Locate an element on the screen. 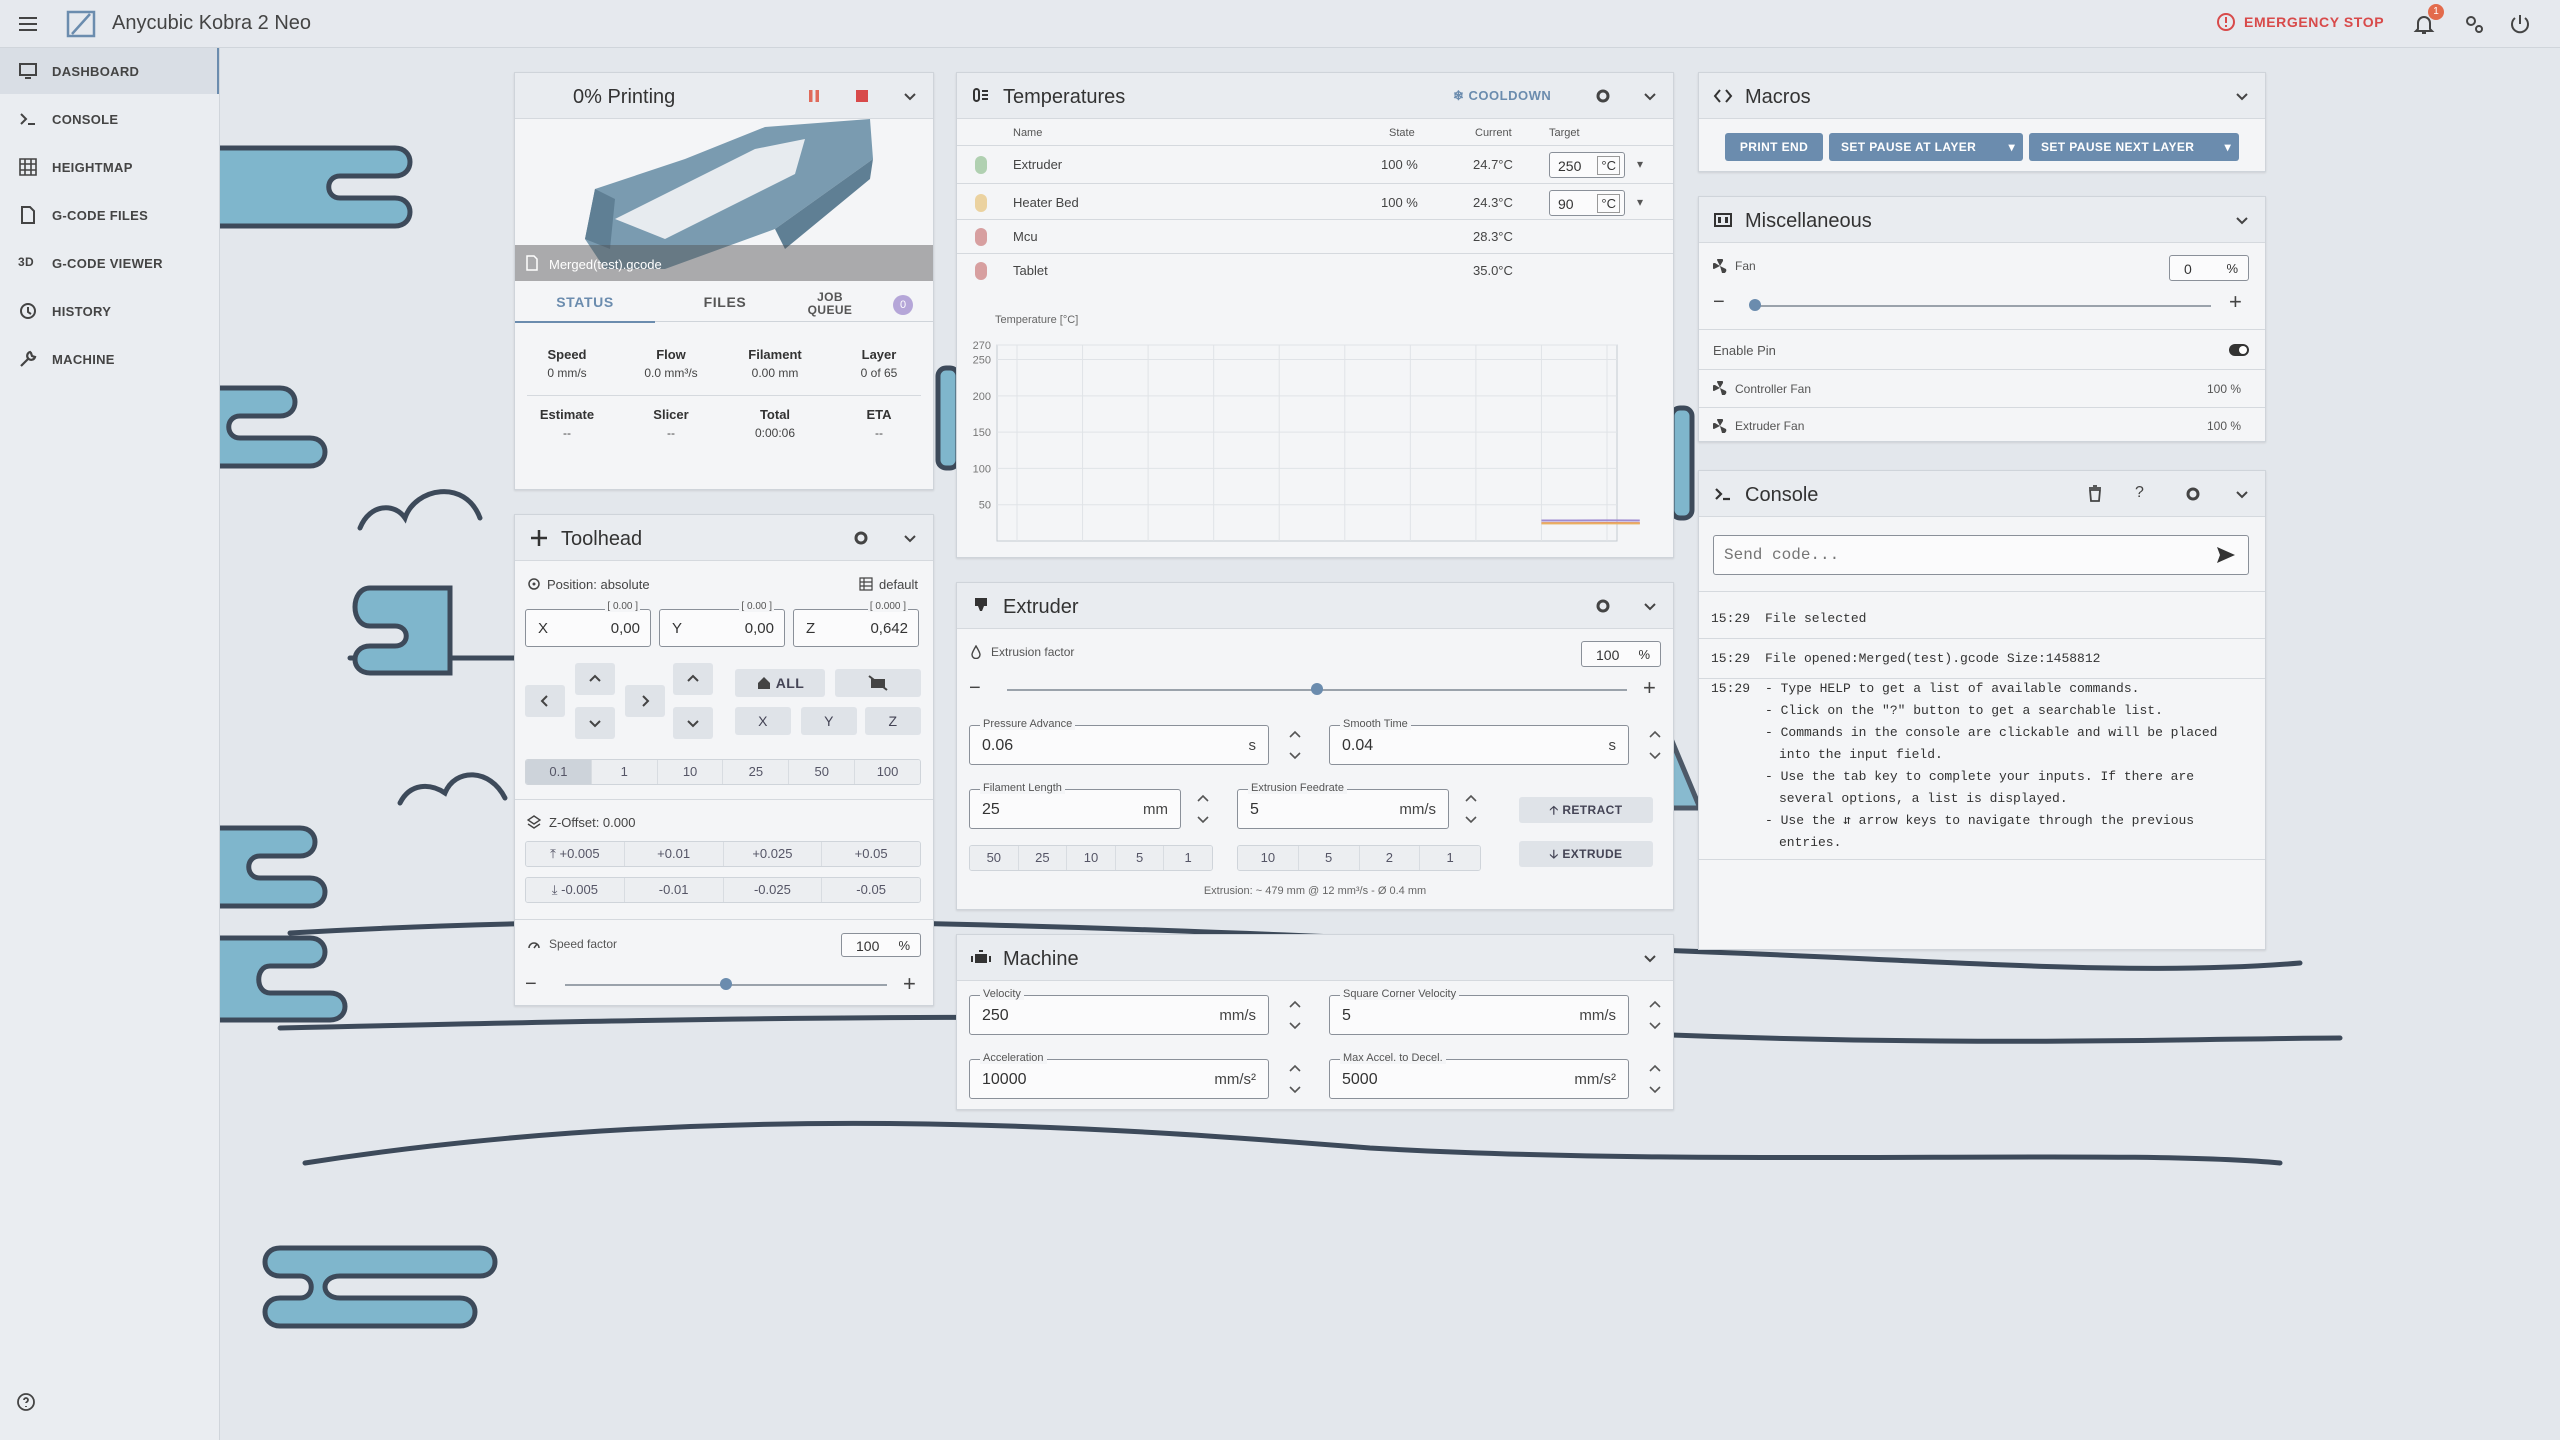  position-z-input: Z 0,642 [ 0.000 ] is located at coordinates (856, 624).